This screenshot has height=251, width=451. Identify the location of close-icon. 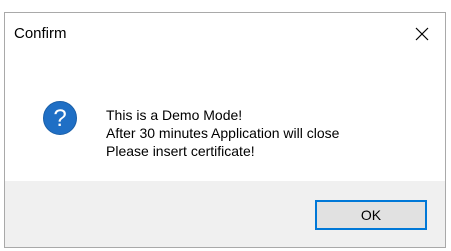
(422, 34).